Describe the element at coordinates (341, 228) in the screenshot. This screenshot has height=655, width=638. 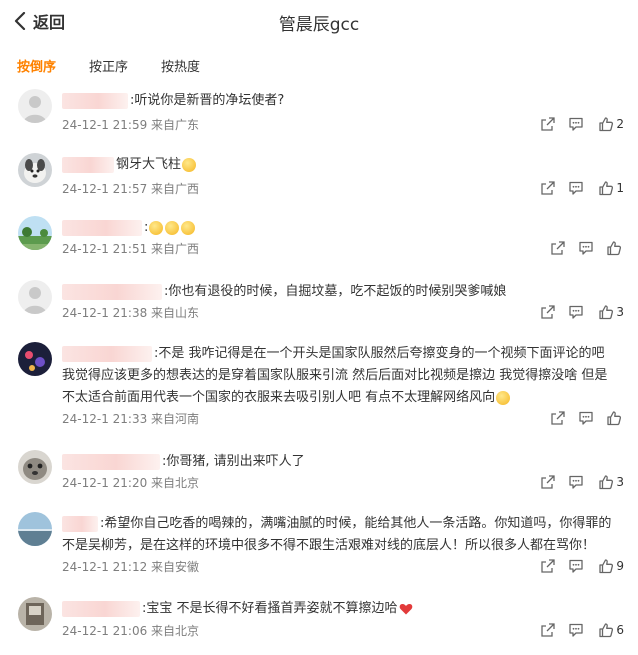
I see `comment-text: :` at that location.